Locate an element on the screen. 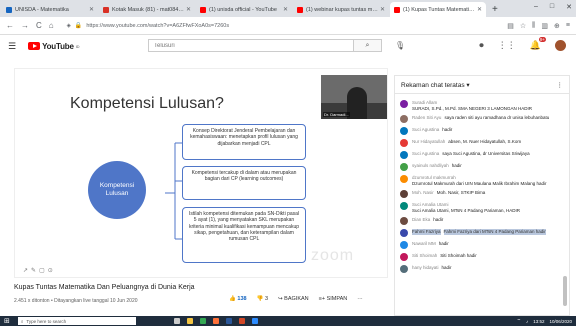  windows-start-icon: ⊞ is located at coordinates (7, 321).